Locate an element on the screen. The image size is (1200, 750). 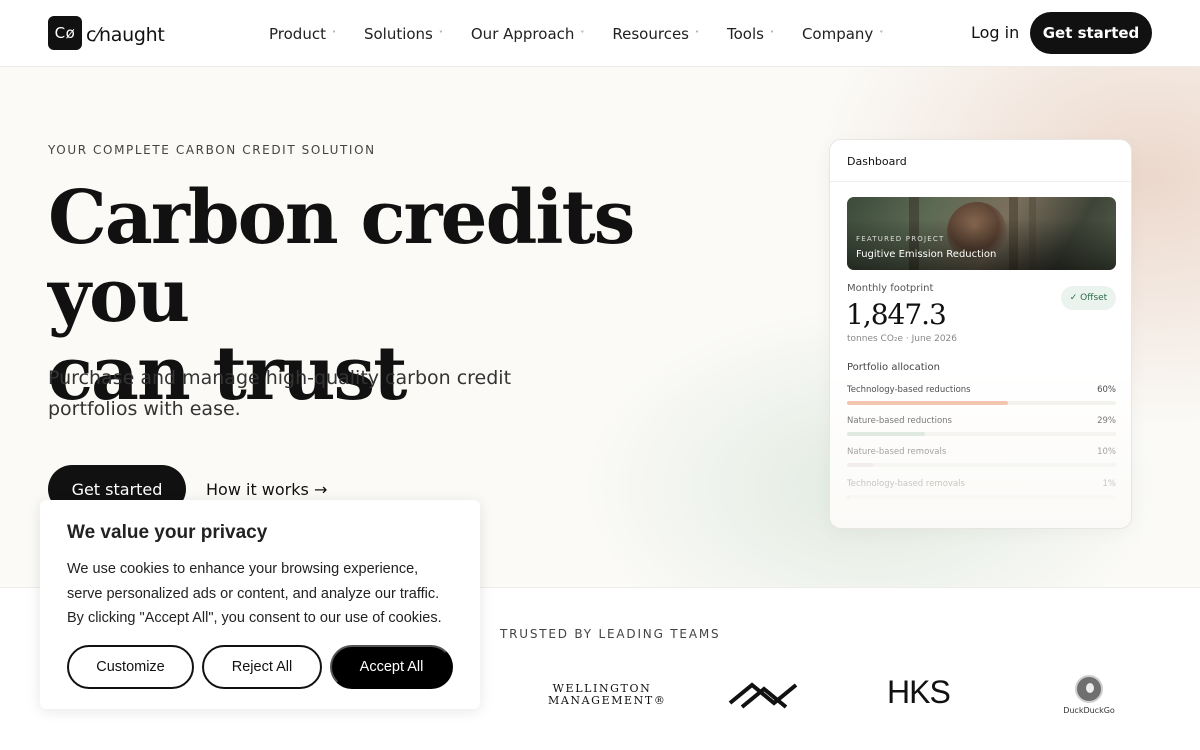
peak-design-logo is located at coordinates (763, 698).